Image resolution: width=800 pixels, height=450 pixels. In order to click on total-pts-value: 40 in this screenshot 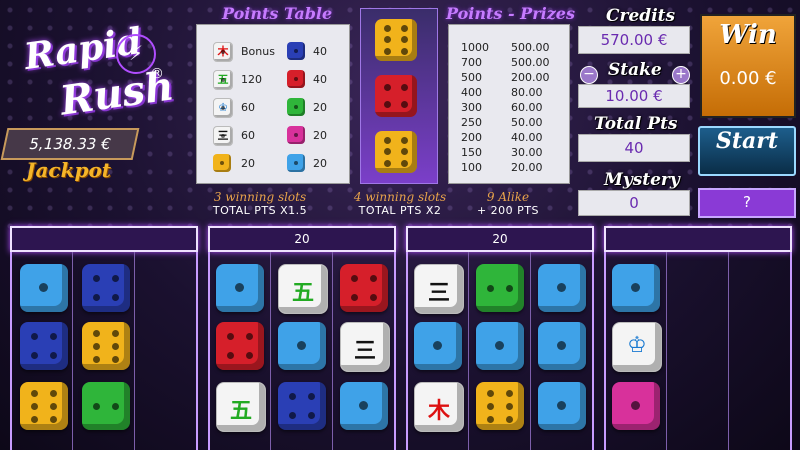, I will do `click(634, 148)`.